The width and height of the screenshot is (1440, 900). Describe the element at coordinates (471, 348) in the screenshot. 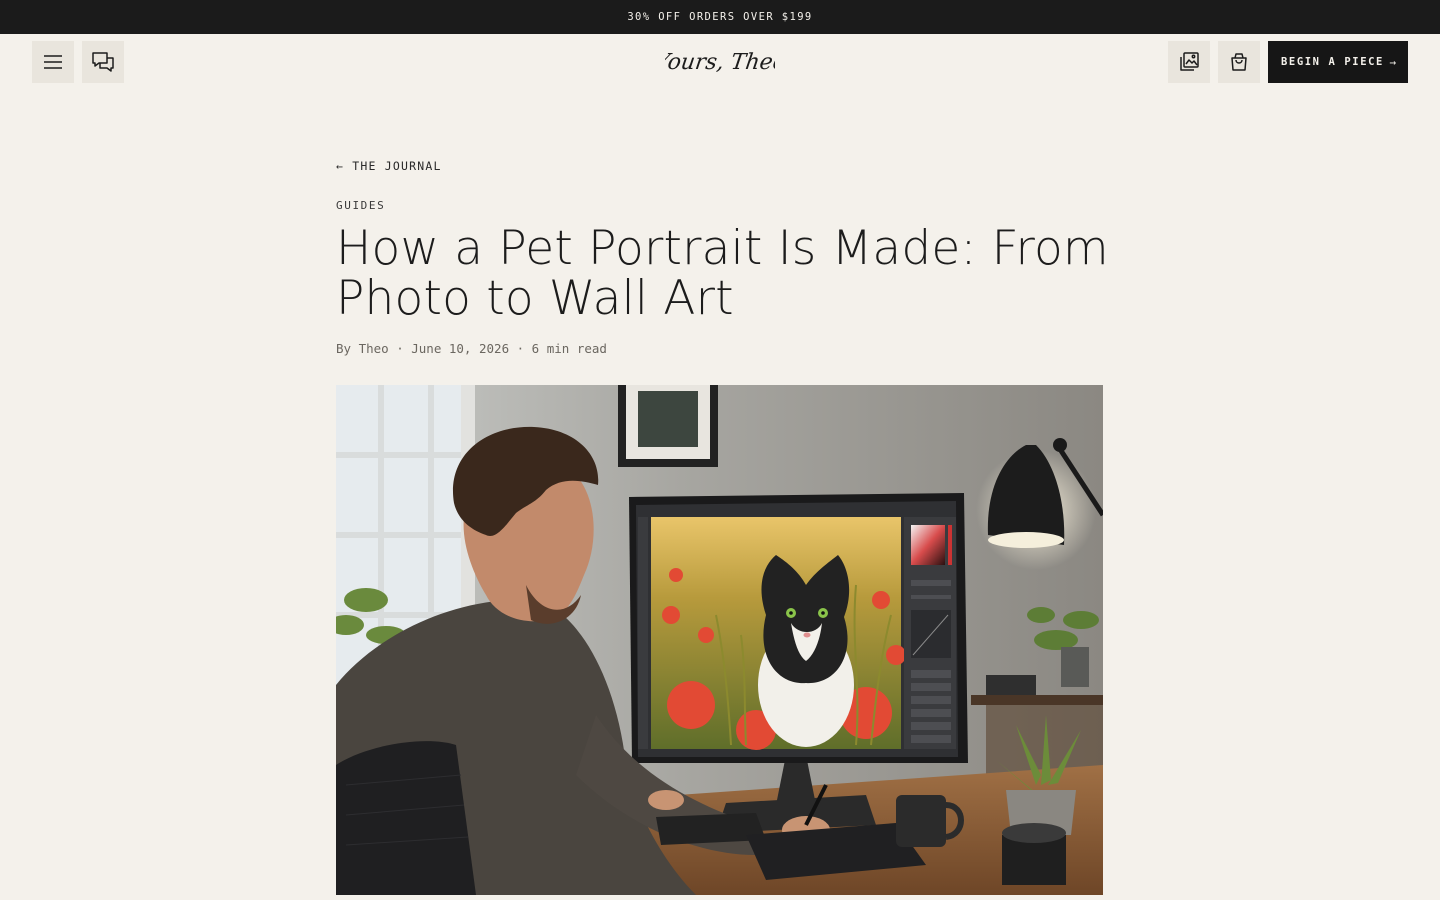

I see `article-meta: By Theo · June 10, 2026 · 6 min read` at that location.